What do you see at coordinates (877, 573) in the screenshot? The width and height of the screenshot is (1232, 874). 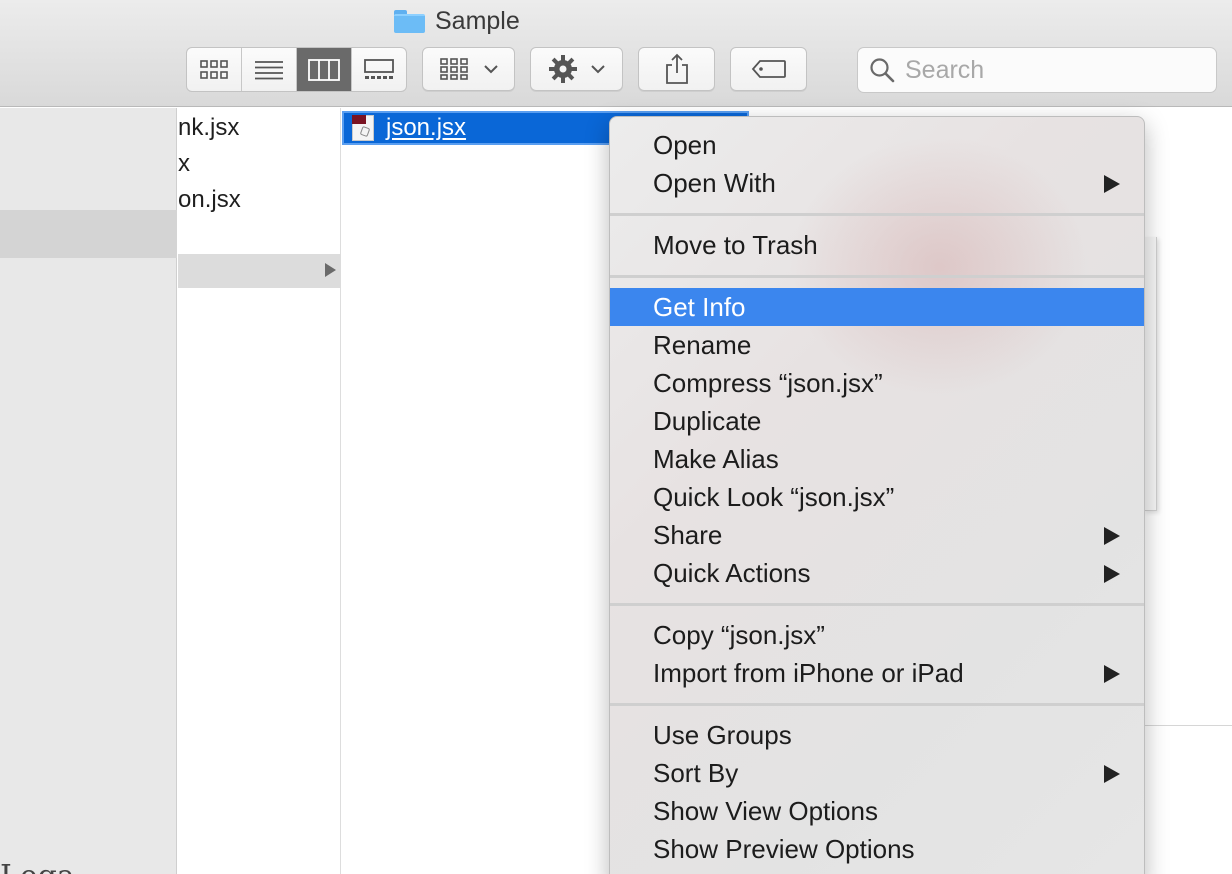 I see `menu-item-quick-actions: Quick Actions` at bounding box center [877, 573].